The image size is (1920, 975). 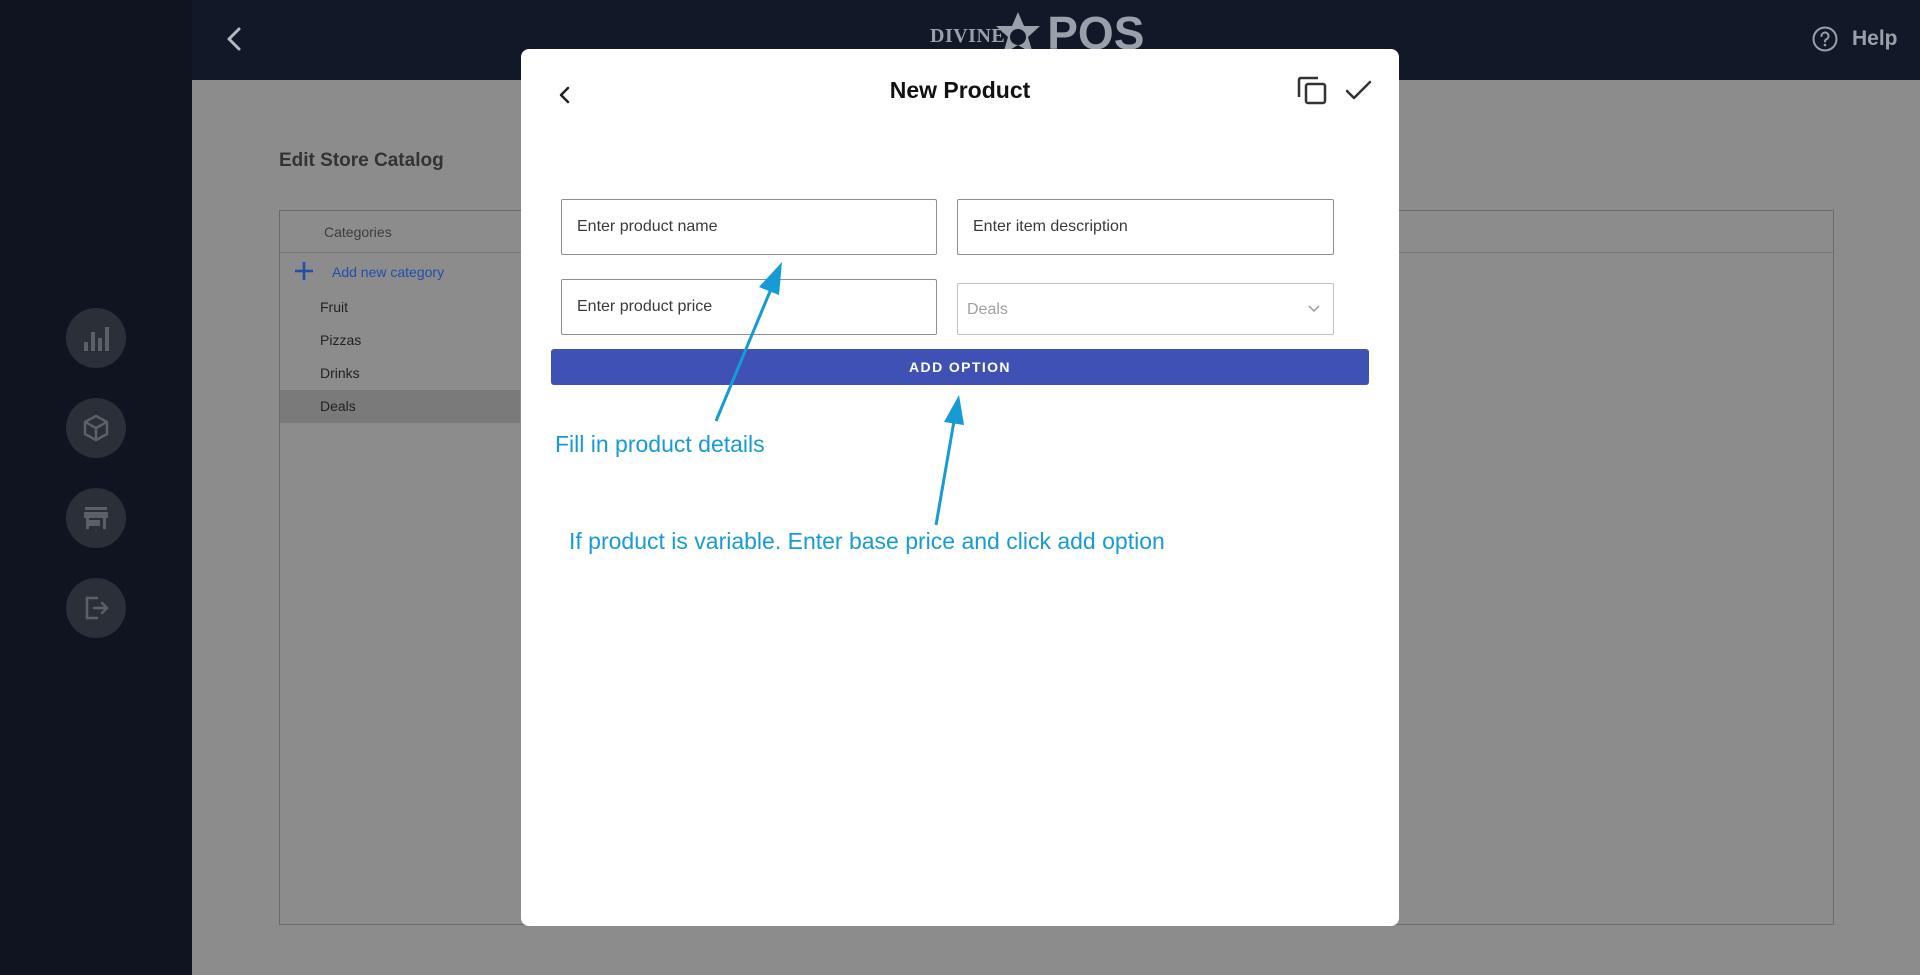 What do you see at coordinates (960, 90) in the screenshot?
I see `modal-title: New Product` at bounding box center [960, 90].